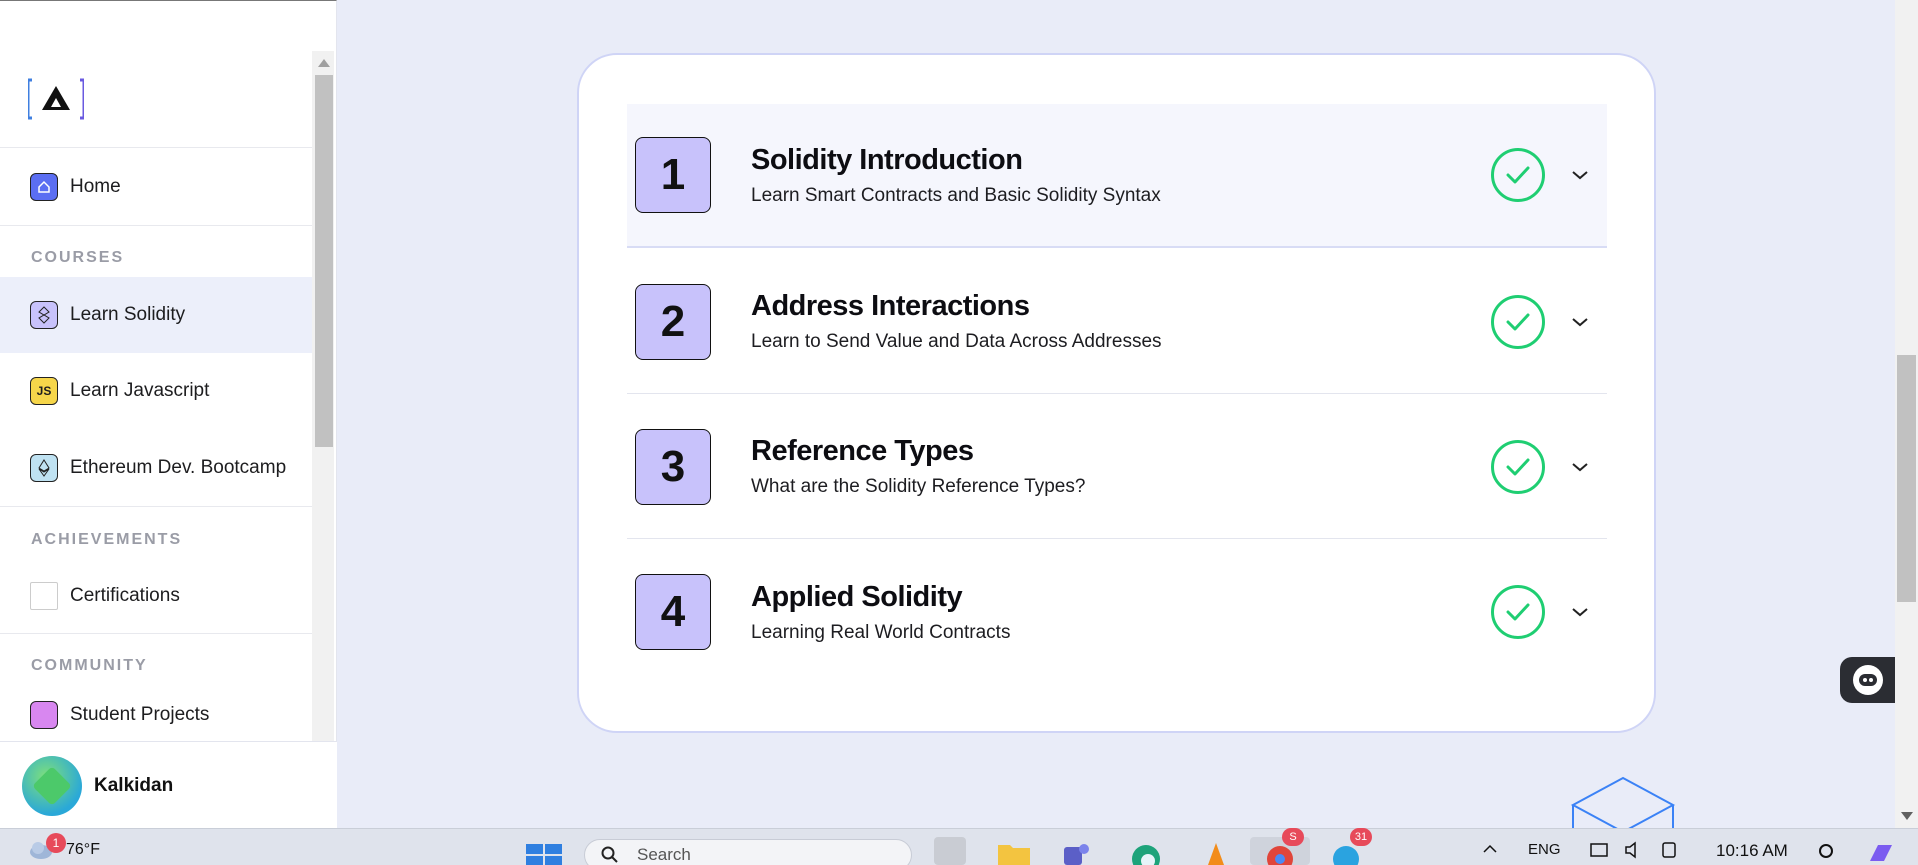  Describe the element at coordinates (1826, 853) in the screenshot. I see `settings-gear-icon` at that location.